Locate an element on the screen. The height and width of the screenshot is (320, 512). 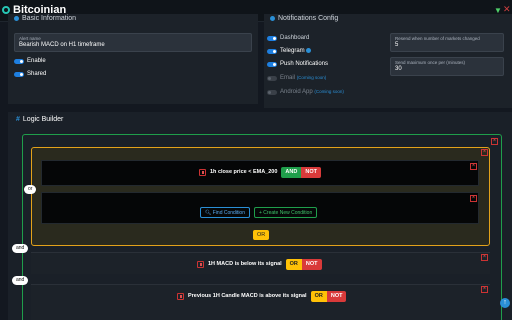
scroll-to-top-button: ↑ is located at coordinates (505, 303).